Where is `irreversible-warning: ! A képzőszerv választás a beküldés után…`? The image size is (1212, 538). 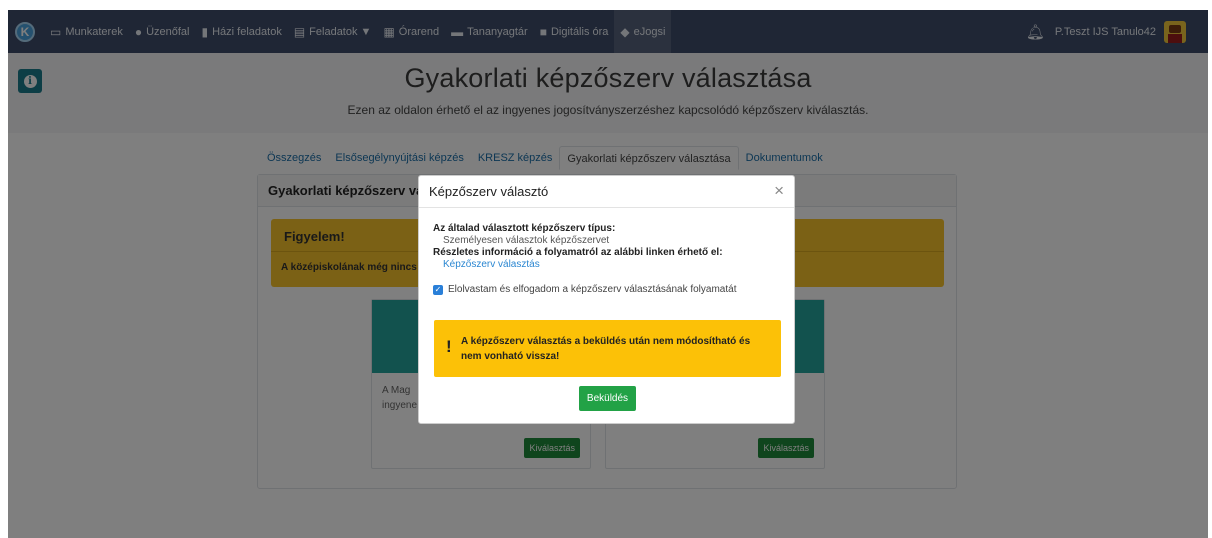 irreversible-warning: ! A képzőszerv választás a beküldés után… is located at coordinates (607, 348).